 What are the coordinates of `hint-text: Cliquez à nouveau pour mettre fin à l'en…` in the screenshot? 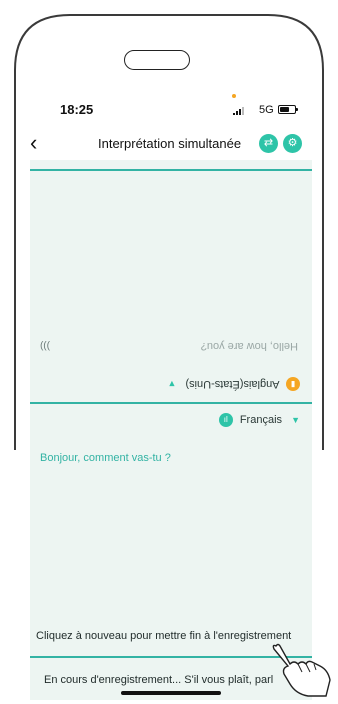 It's located at (164, 636).